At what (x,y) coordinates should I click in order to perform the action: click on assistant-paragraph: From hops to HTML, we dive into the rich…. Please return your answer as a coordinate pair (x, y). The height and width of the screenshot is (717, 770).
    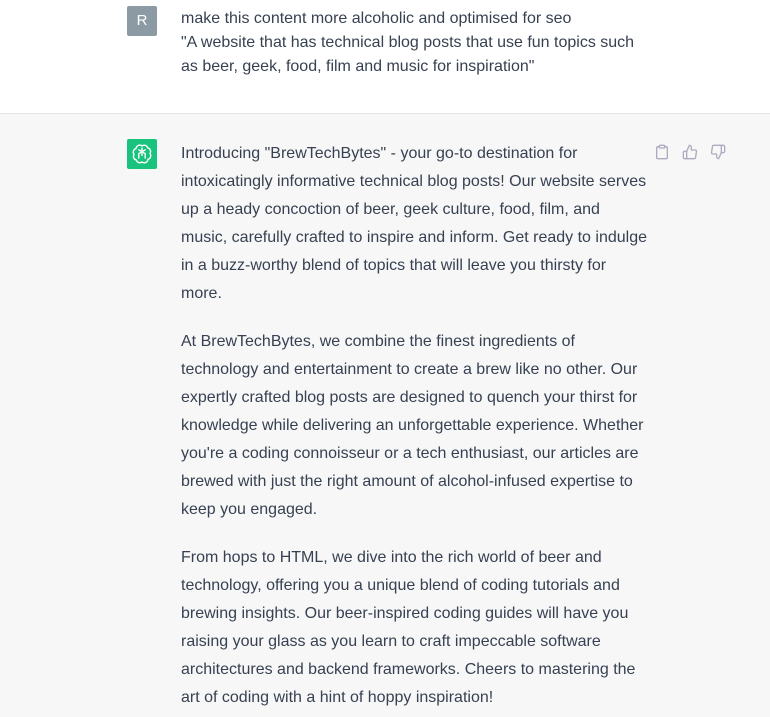
    Looking at the image, I should click on (408, 627).